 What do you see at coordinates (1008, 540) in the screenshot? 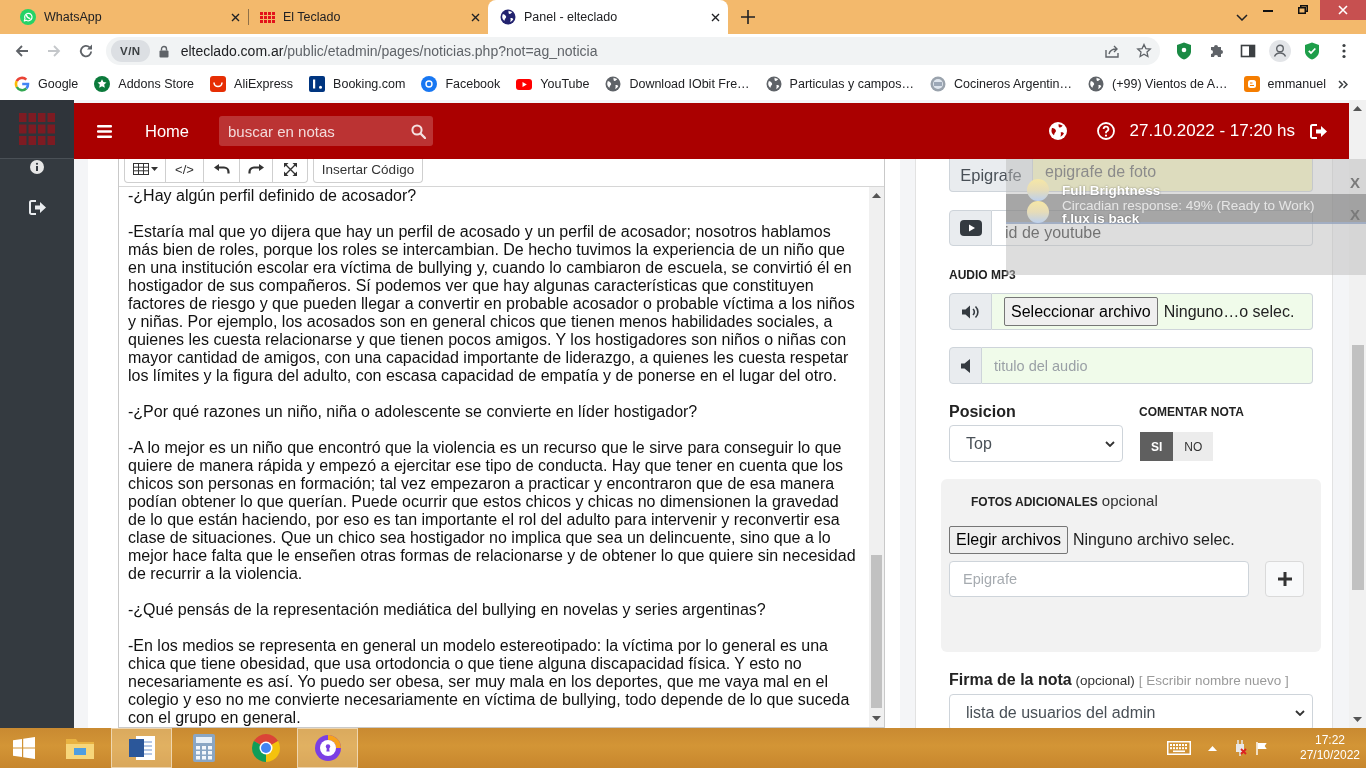
I see `choose-files-button: Elegir archivos` at bounding box center [1008, 540].